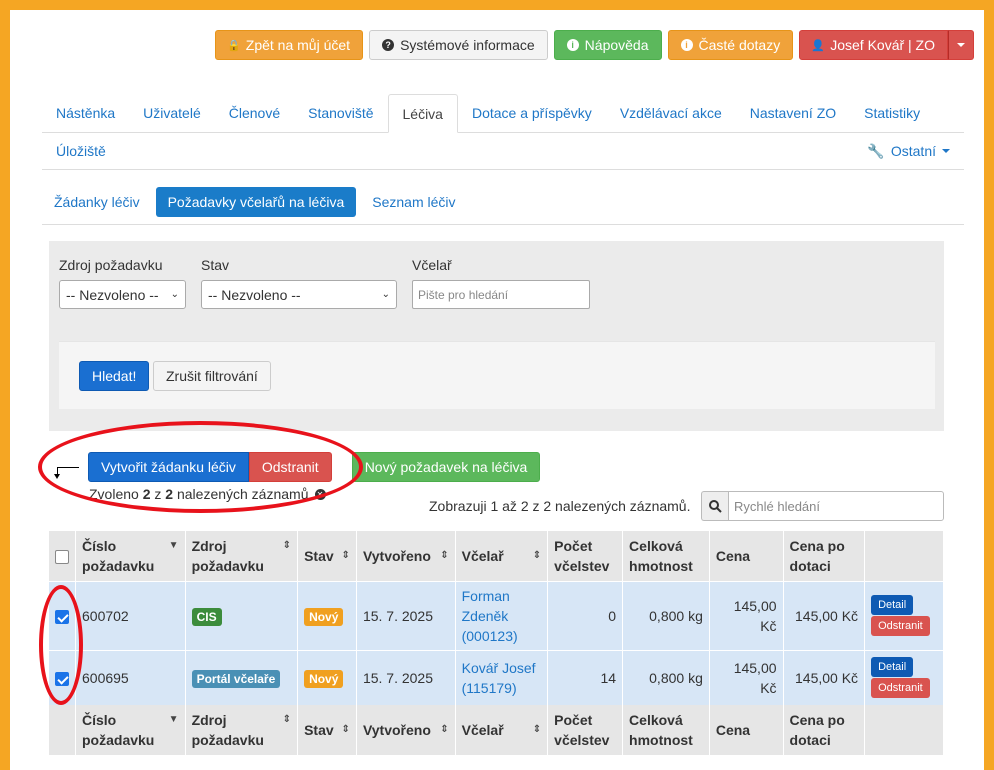  What do you see at coordinates (81, 151) in the screenshot?
I see `nav-item-storage: Úložiště` at bounding box center [81, 151].